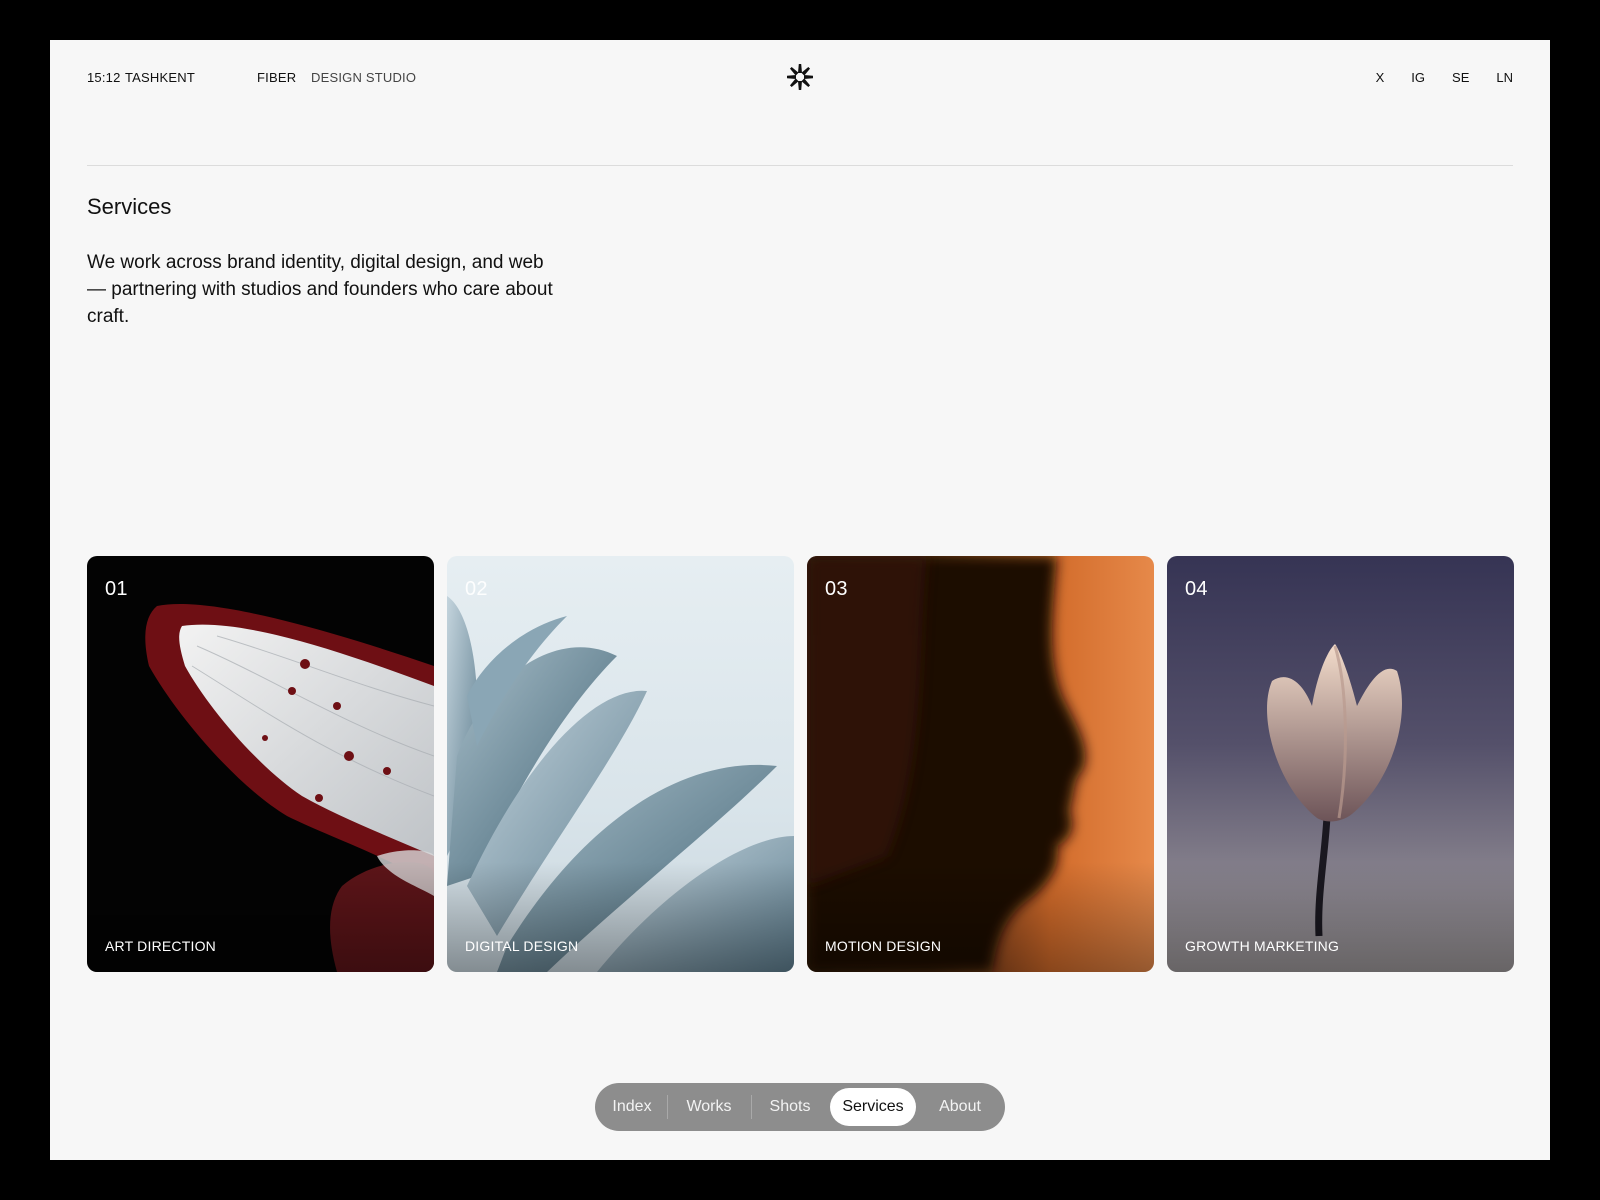 The width and height of the screenshot is (1600, 1200). What do you see at coordinates (1380, 77) in the screenshot?
I see `social-link-x: X` at bounding box center [1380, 77].